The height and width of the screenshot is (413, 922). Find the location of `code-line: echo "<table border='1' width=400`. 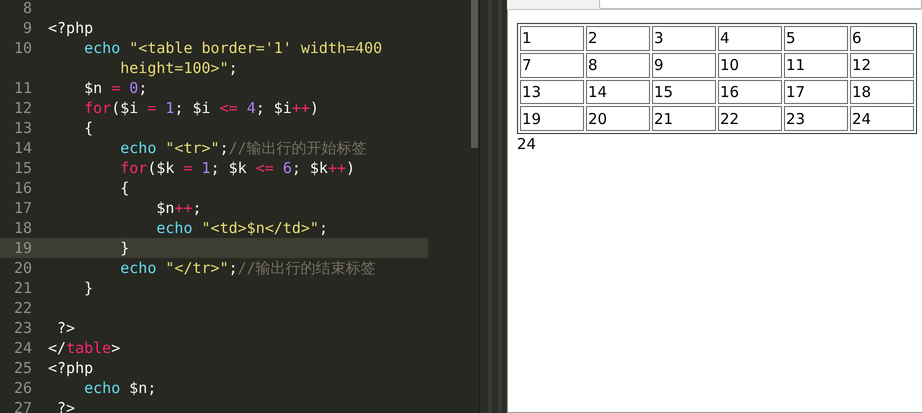

code-line: echo "<table border='1' width=400 is located at coordinates (232, 48).